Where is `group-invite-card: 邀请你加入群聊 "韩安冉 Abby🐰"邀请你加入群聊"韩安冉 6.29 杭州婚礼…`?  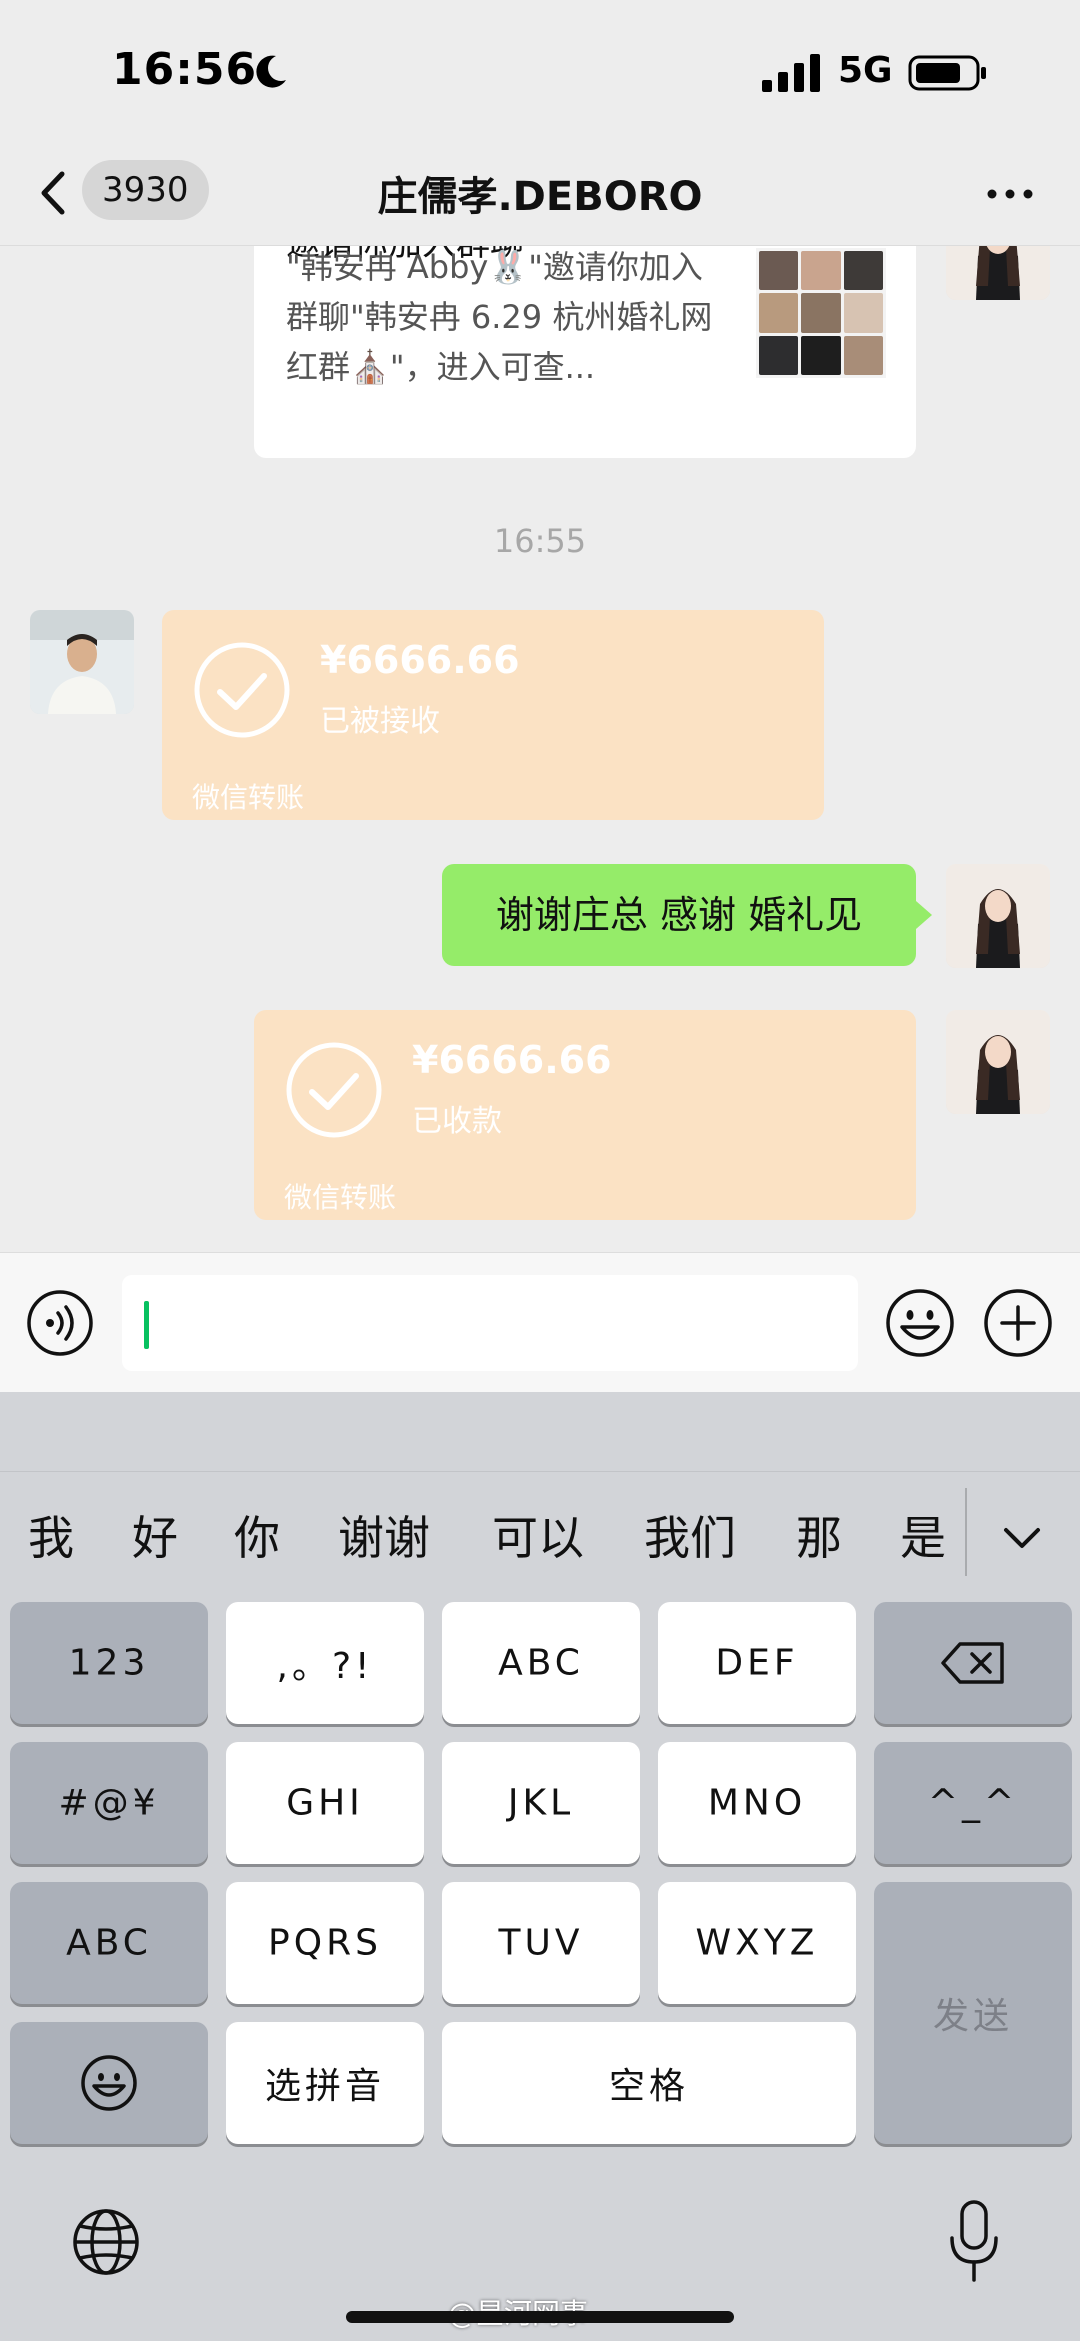
group-invite-card: 邀请你加入群聊 "韩安冉 Abby🐰"邀请你加入群聊"韩安冉 6.29 杭州婚礼… is located at coordinates (585, 352).